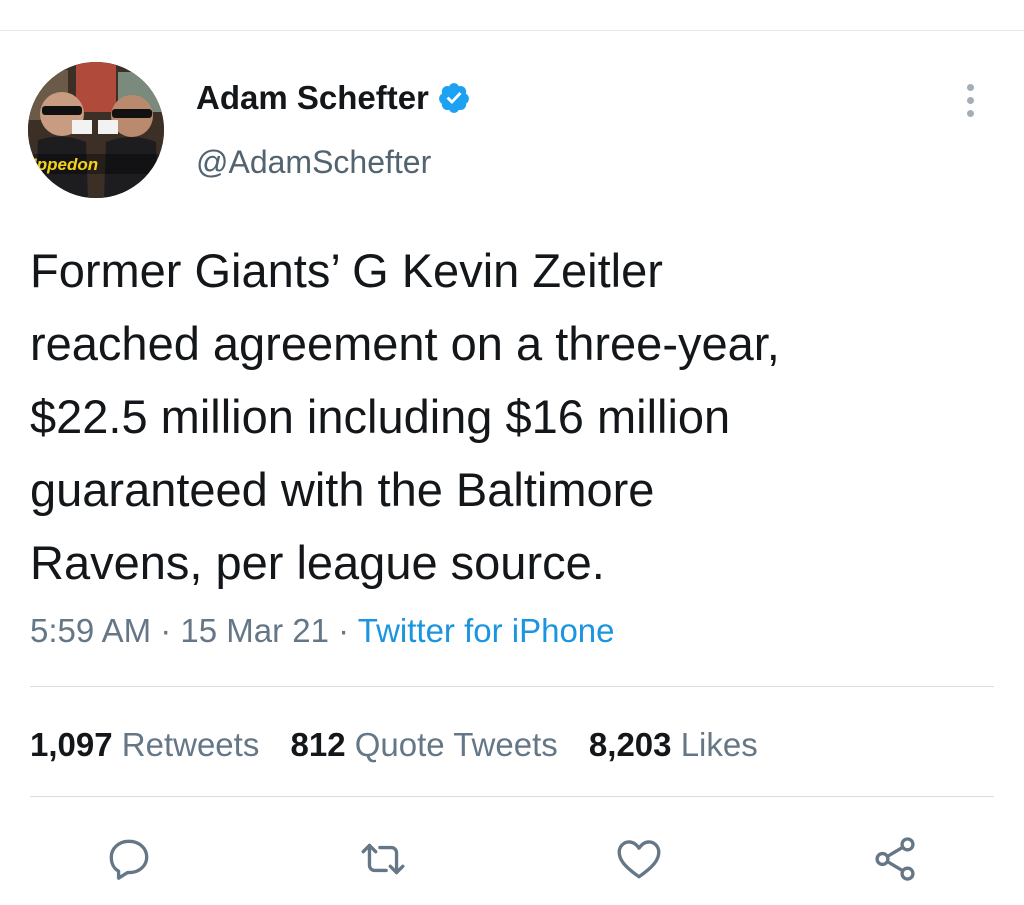 This screenshot has width=1024, height=905. Describe the element at coordinates (512, 30) in the screenshot. I see `top-divider` at that location.